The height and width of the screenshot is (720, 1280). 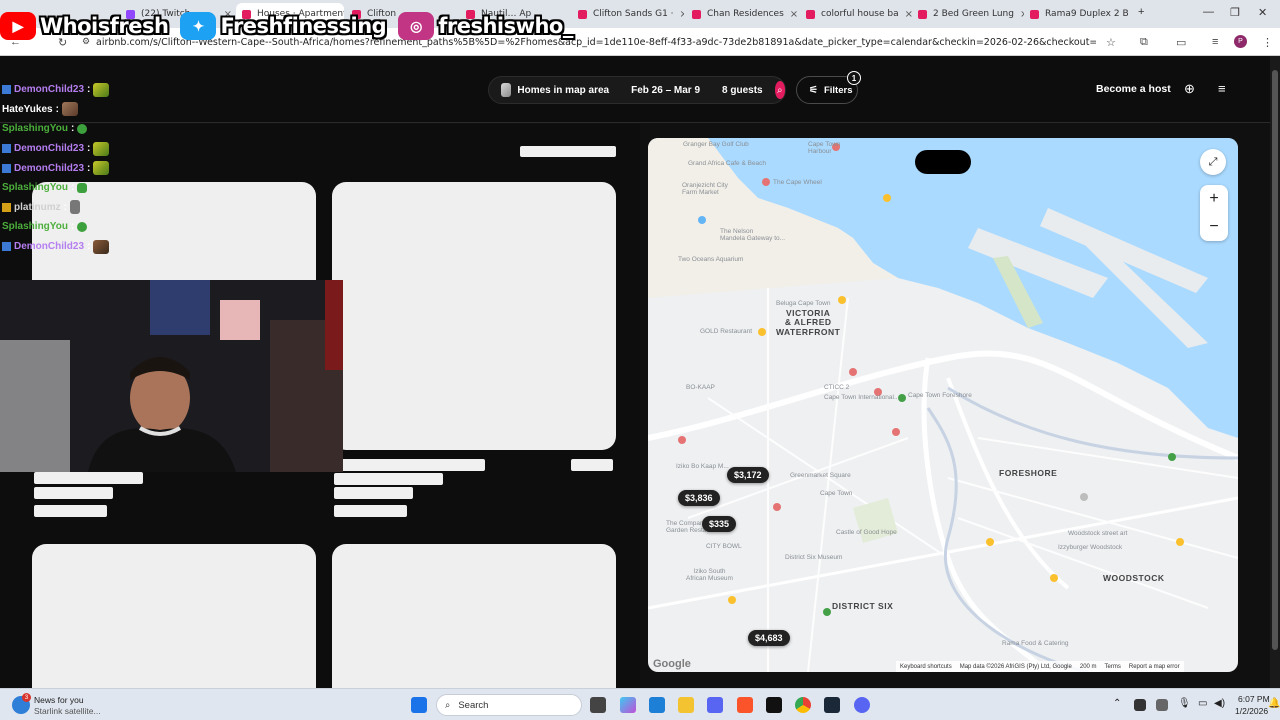 What do you see at coordinates (1267, 42) in the screenshot?
I see `menu-kebab-icon: ⋮` at bounding box center [1267, 42].